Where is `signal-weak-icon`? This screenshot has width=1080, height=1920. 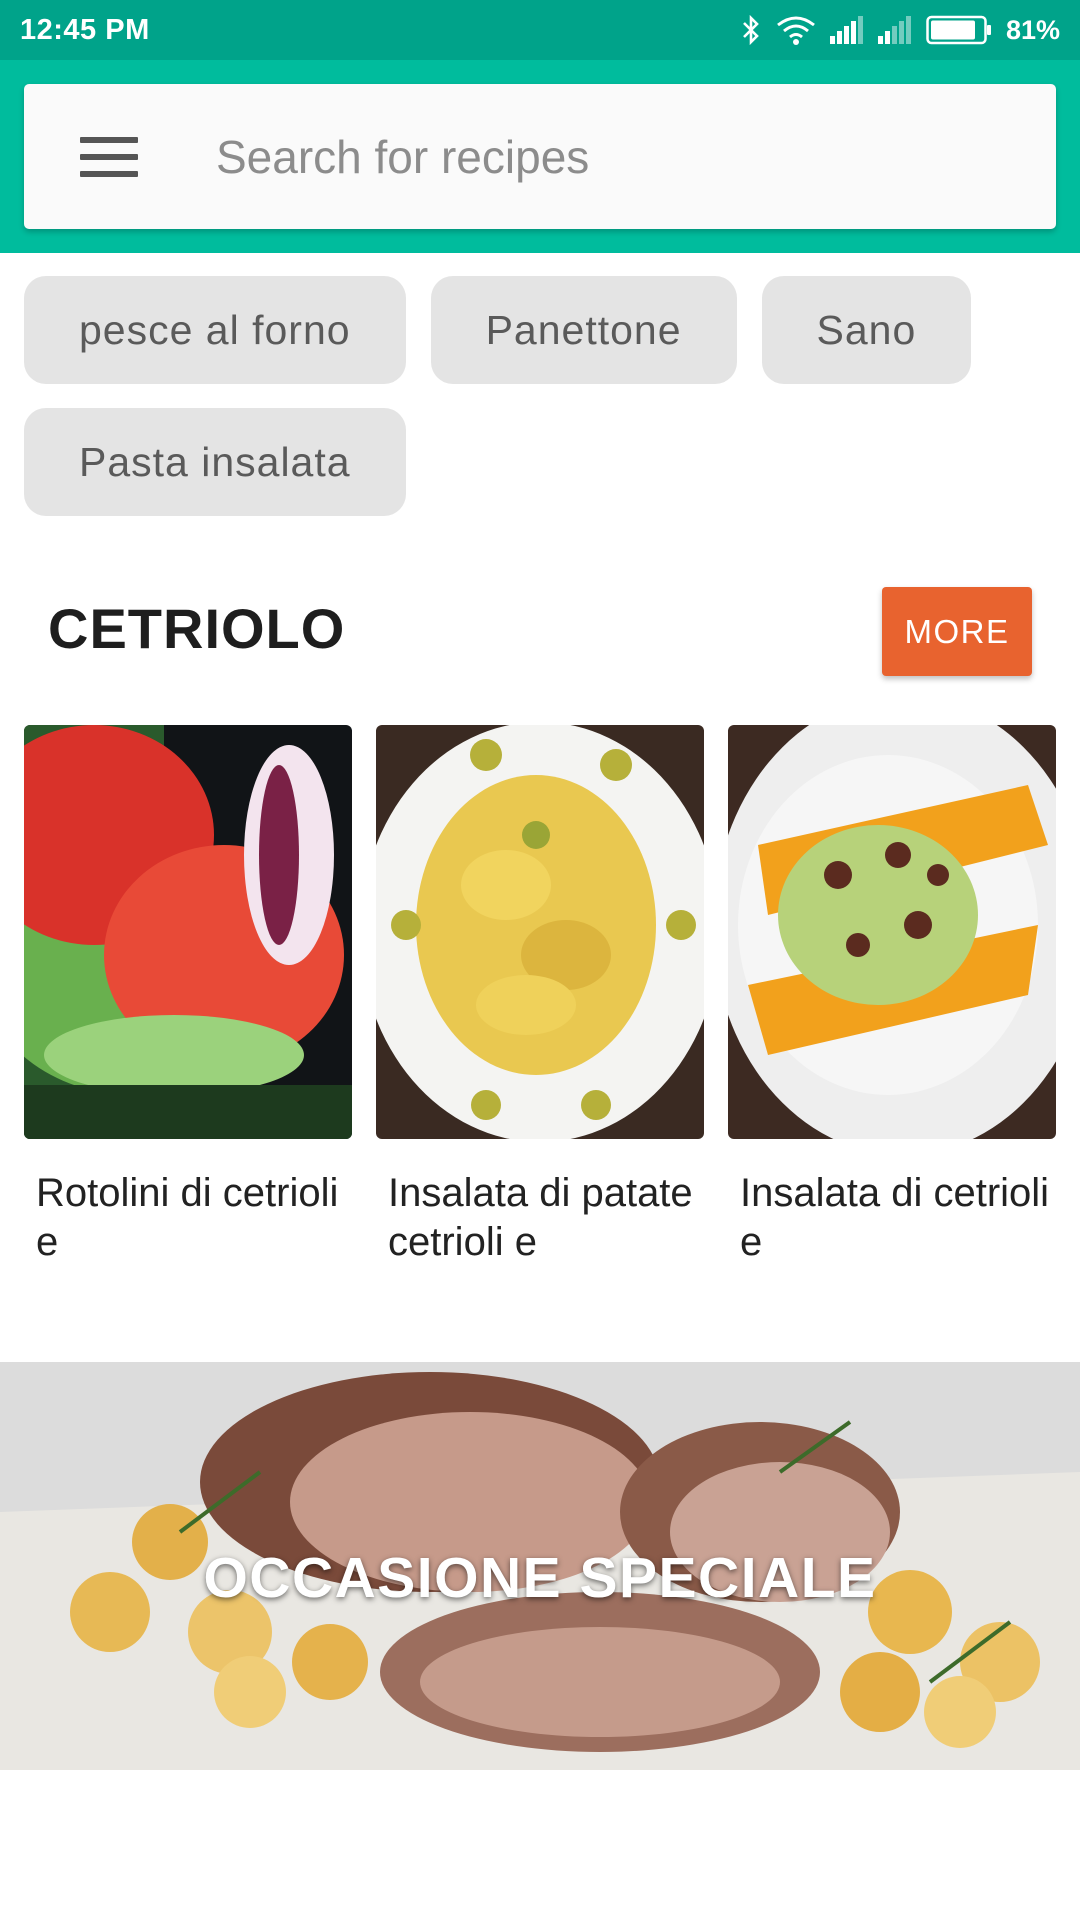
signal-weak-icon is located at coordinates (894, 30).